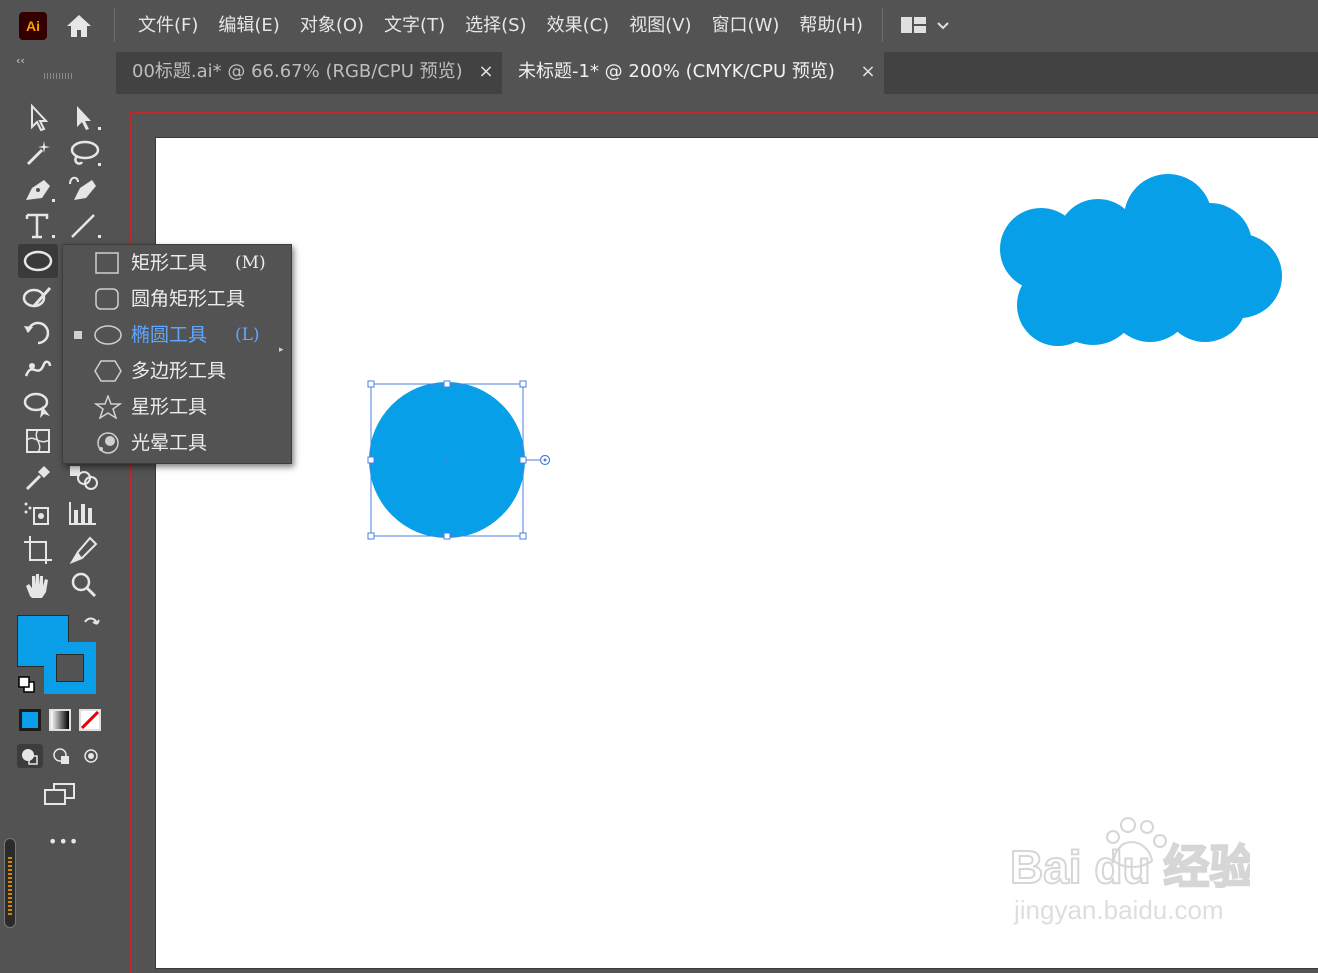 This screenshot has height=973, width=1318. What do you see at coordinates (1118, 910) in the screenshot?
I see `watermark-url: jingyan.baidu.com` at bounding box center [1118, 910].